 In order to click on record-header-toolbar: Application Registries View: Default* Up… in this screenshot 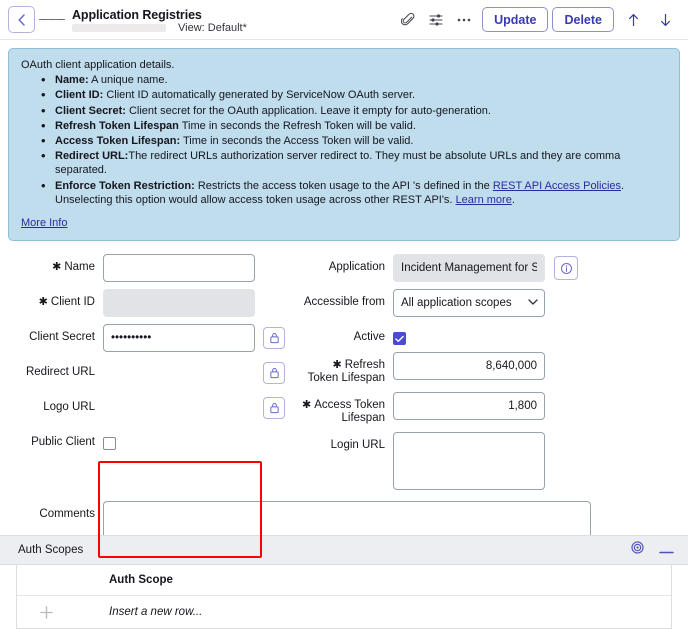, I will do `click(344, 20)`.